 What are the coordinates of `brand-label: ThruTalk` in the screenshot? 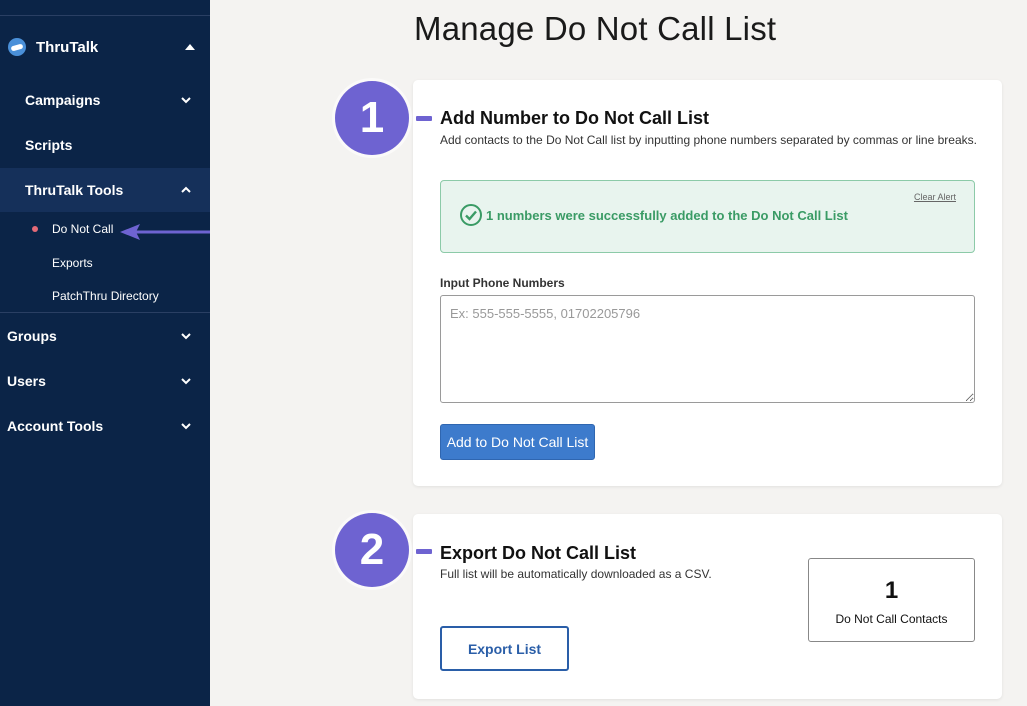 It's located at (67, 47).